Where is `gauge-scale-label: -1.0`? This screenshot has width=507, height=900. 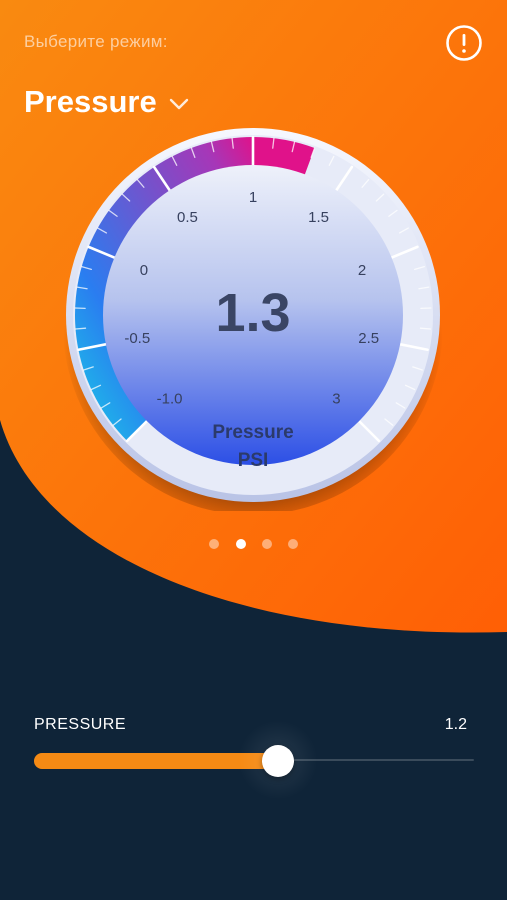
gauge-scale-label: -1.0 is located at coordinates (170, 398).